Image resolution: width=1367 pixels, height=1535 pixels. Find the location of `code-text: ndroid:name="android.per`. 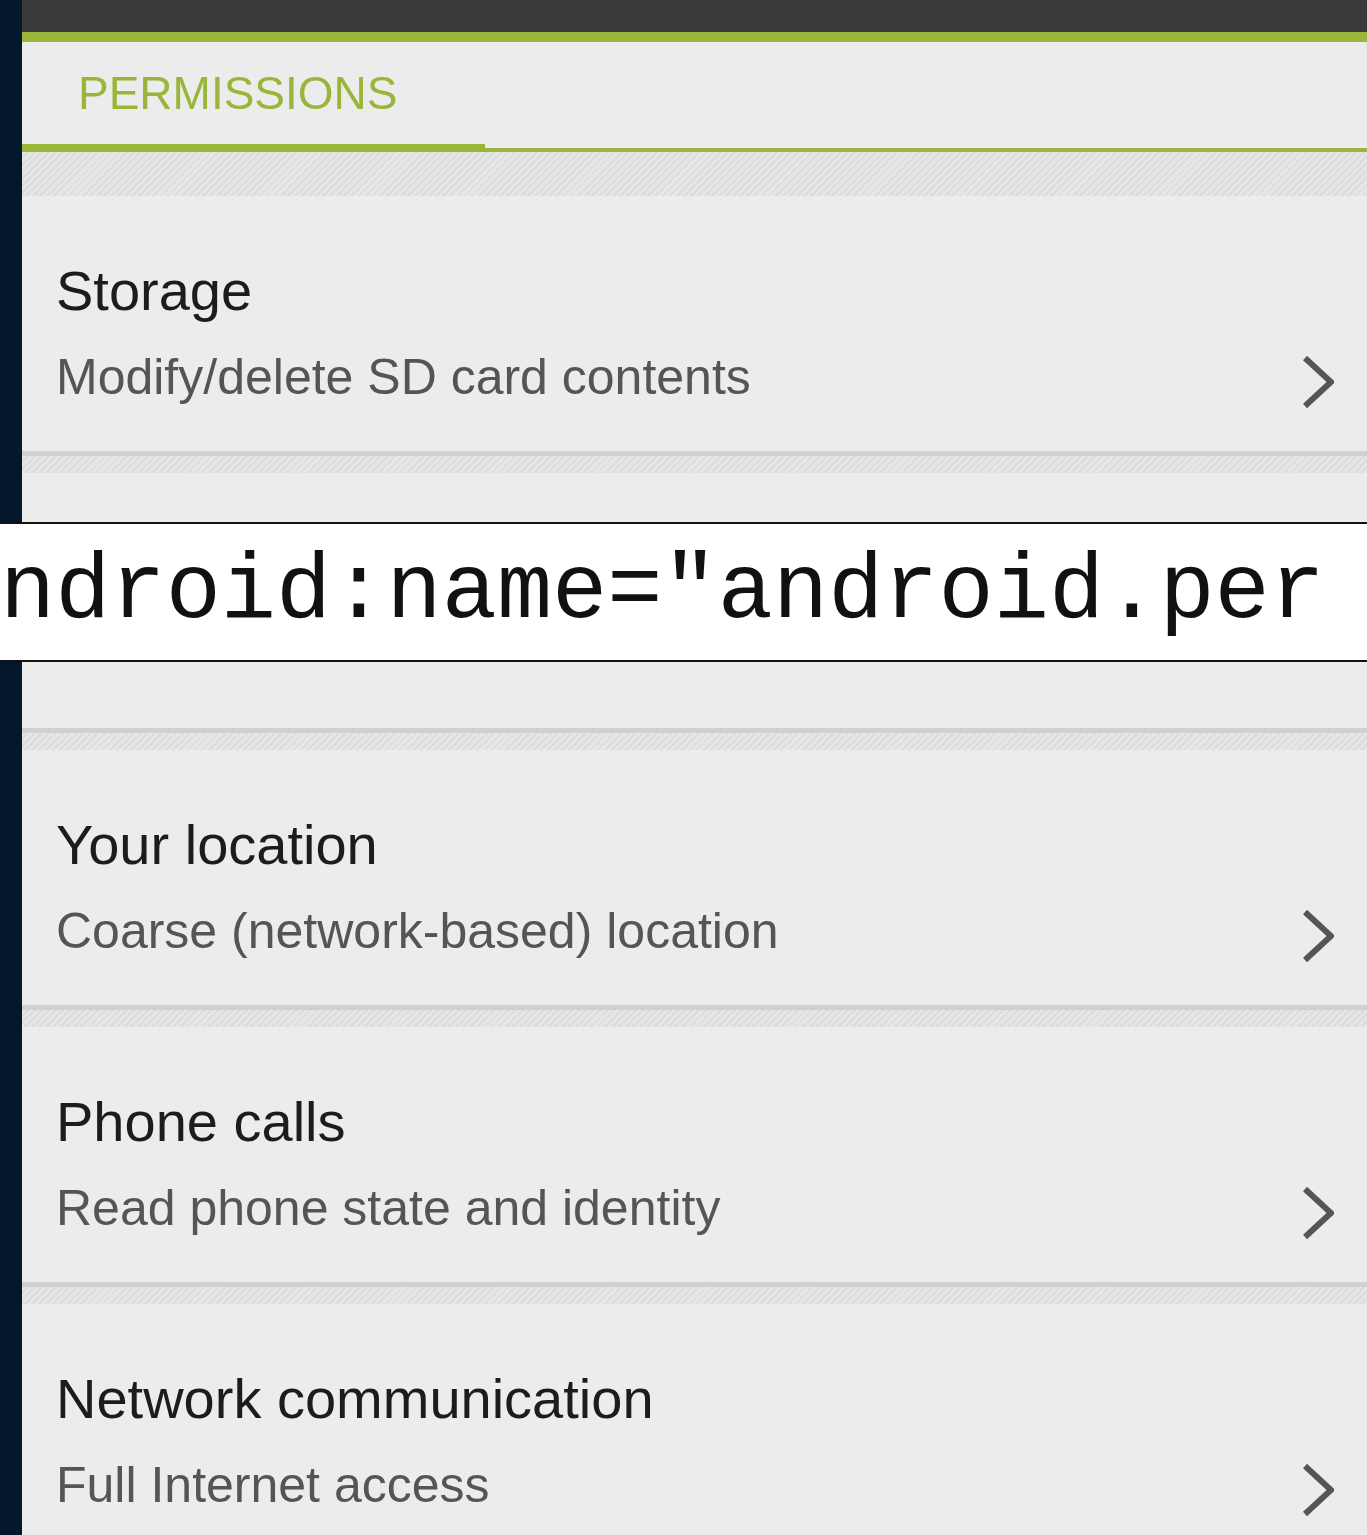

code-text: ndroid:name="android.per is located at coordinates (662, 592).